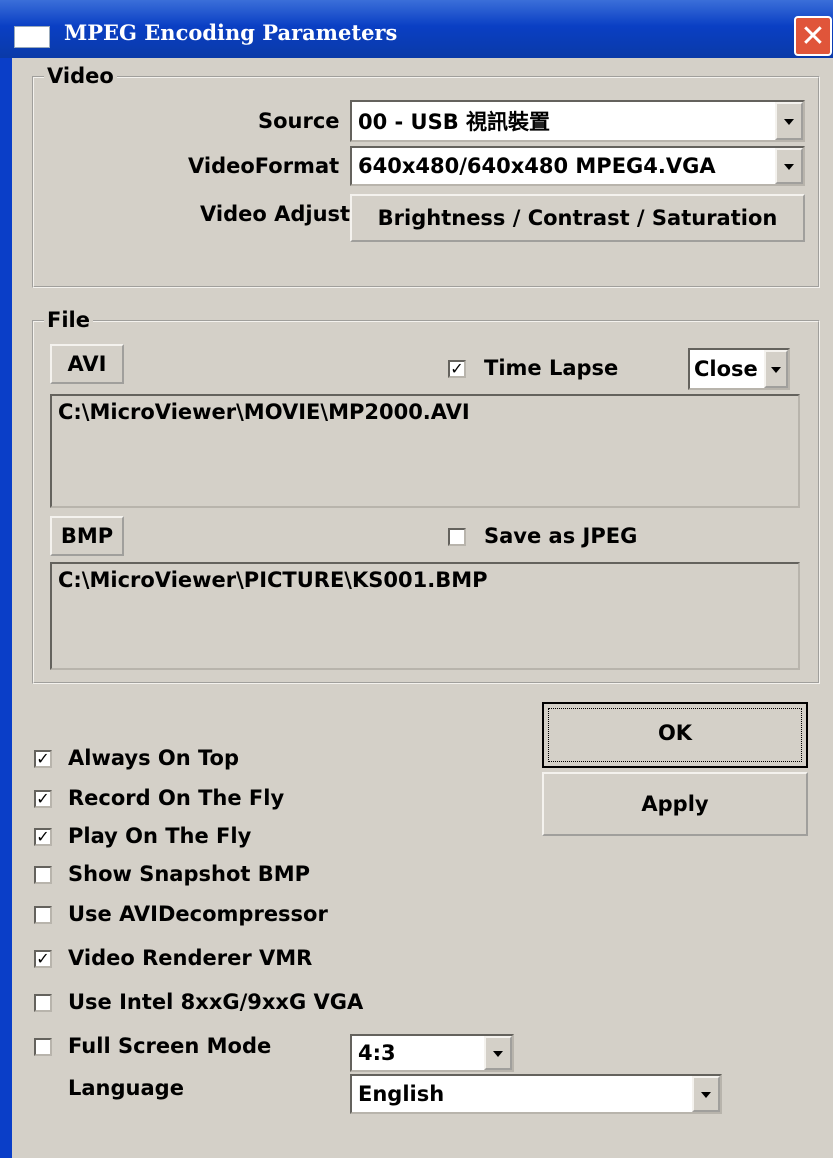 This screenshot has height=1158, width=833. Describe the element at coordinates (577, 121) in the screenshot. I see `source-dropdown: 00 - USB 視訊裝置` at that location.